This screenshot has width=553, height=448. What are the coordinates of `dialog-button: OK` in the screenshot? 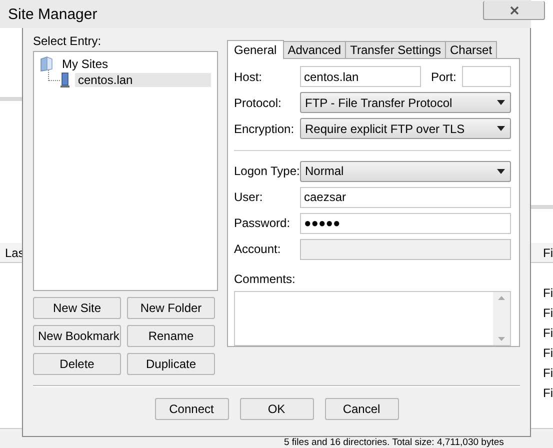 It's located at (277, 409).